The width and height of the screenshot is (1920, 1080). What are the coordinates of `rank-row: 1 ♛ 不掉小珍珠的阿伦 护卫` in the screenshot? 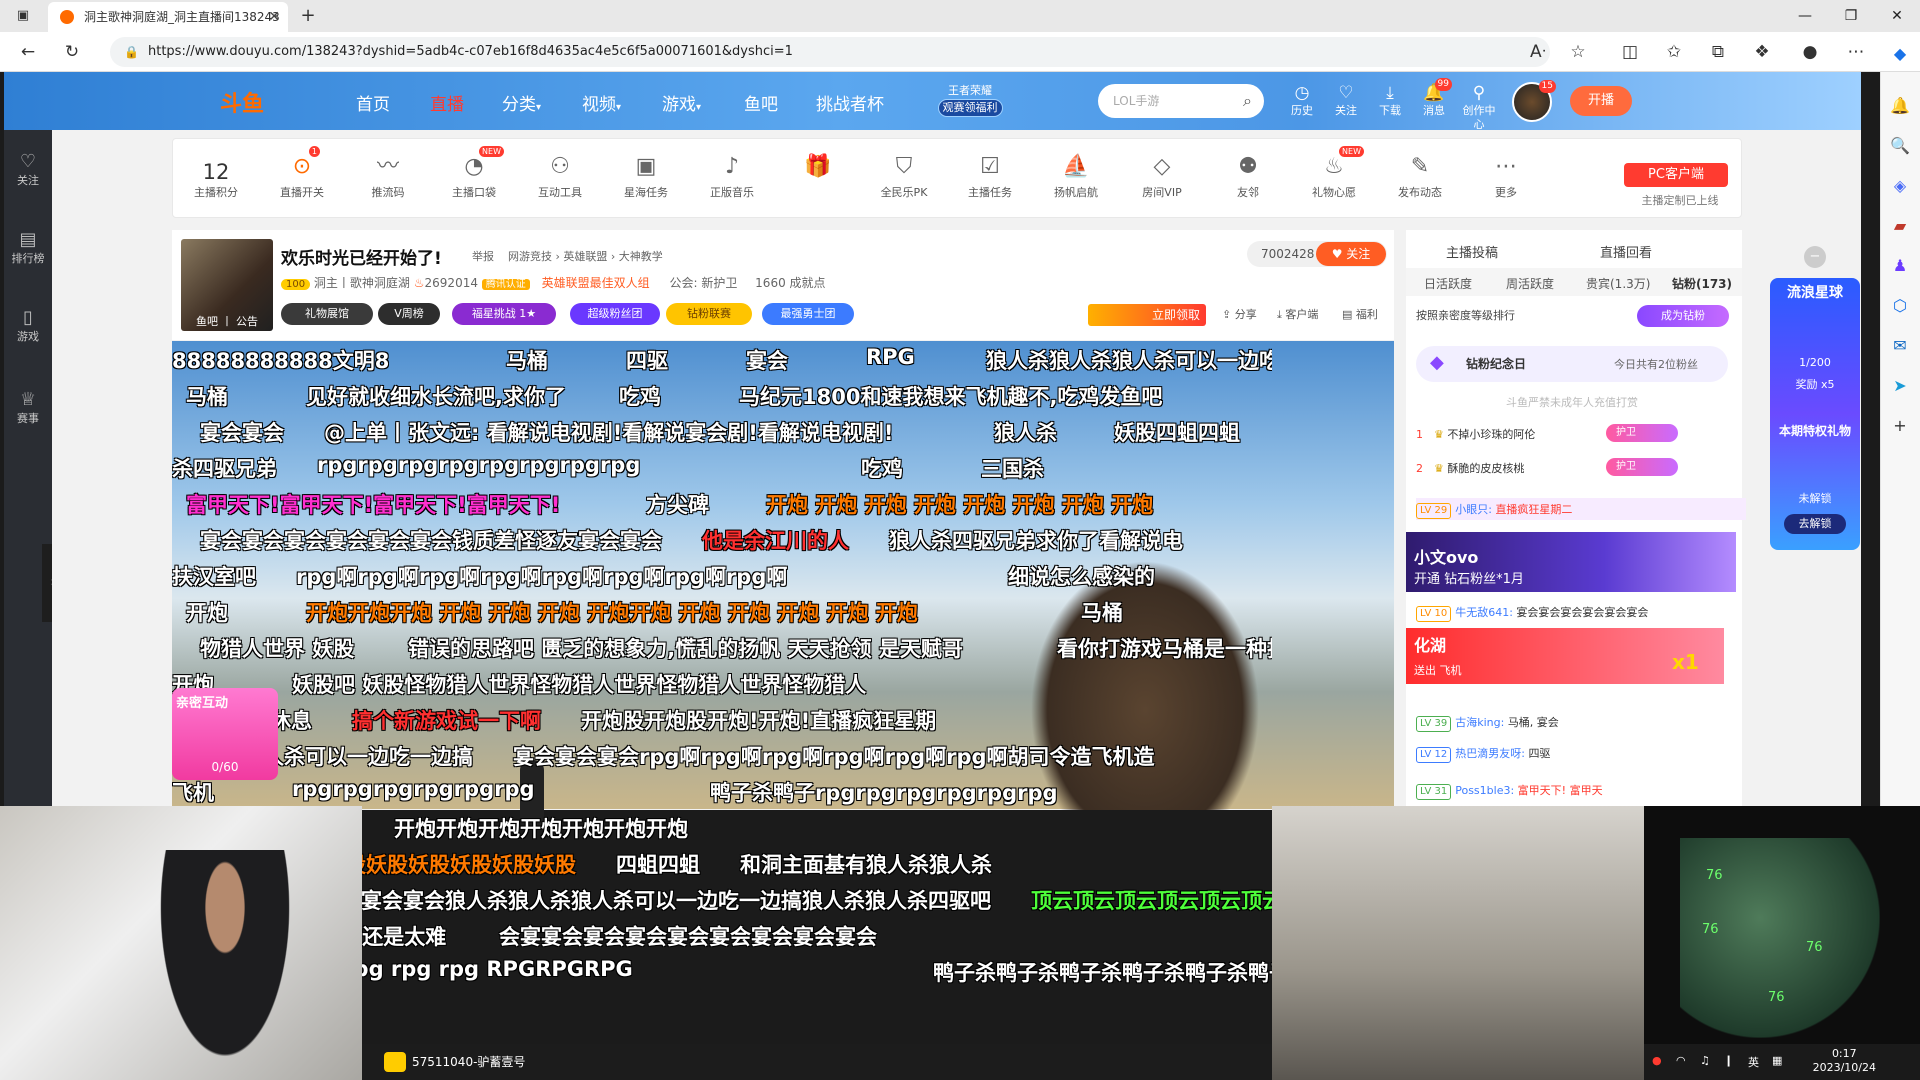 It's located at (1576, 434).